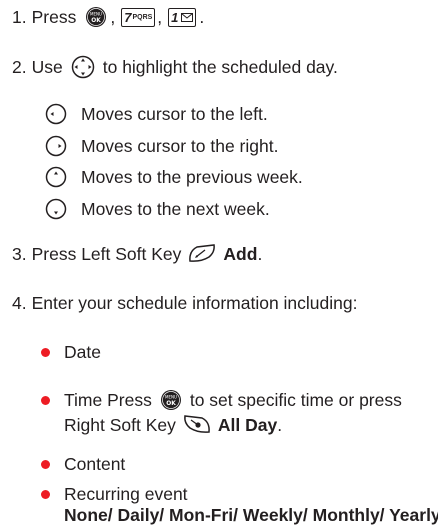  I want to click on bullet-text: Right Soft Key, so click(120, 424).